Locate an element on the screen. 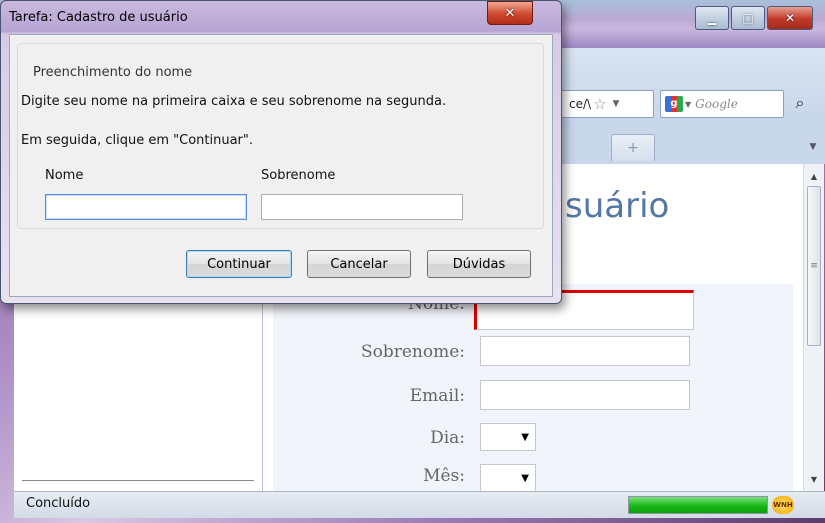 Image resolution: width=825 pixels, height=523 pixels. window-controls: ▁ □ ✕ is located at coordinates (754, 18).